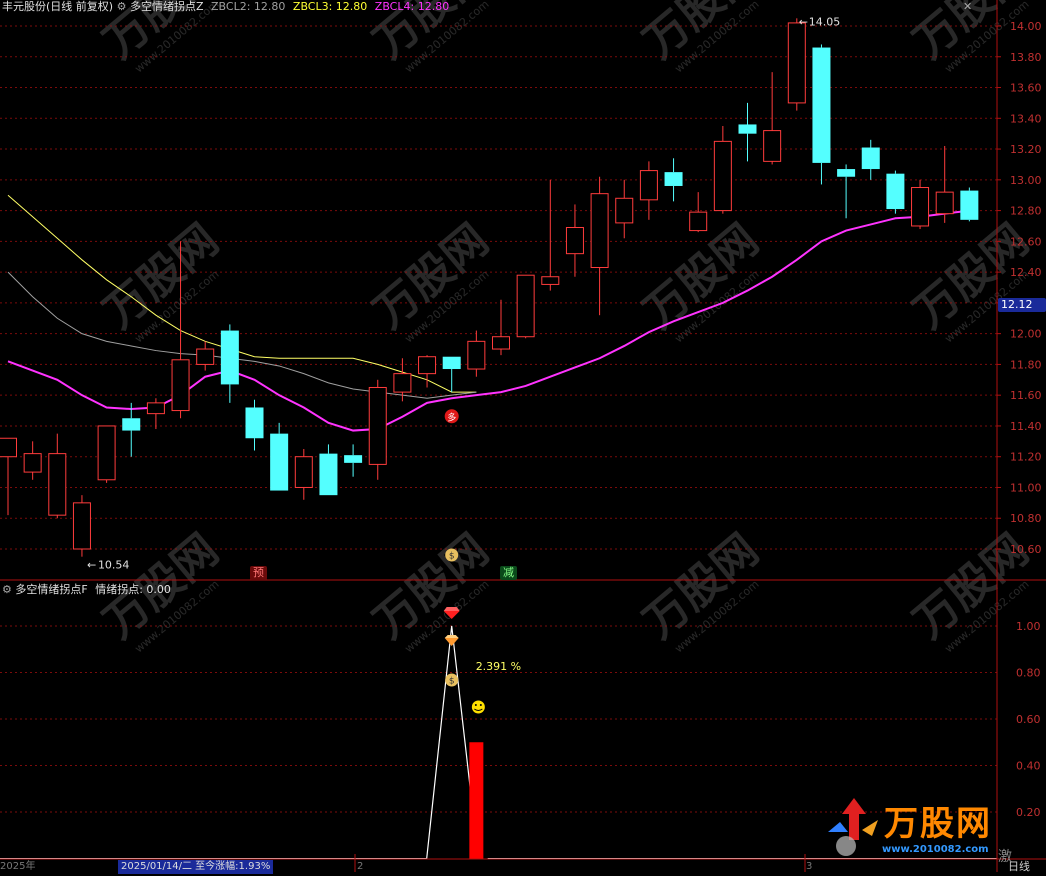 The image size is (1046, 876). What do you see at coordinates (1026, 26) in the screenshot?
I see `price-axis-tick: 14.00` at bounding box center [1026, 26].